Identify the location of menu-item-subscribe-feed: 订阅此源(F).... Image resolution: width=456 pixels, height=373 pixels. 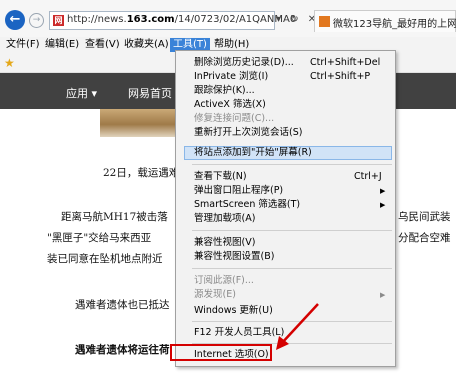
(224, 280).